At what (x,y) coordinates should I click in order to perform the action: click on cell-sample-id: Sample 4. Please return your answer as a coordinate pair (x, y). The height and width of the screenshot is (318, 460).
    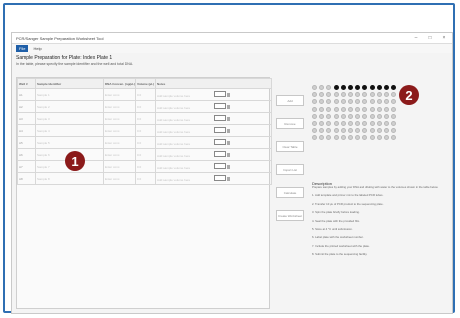
    Looking at the image, I should click on (69, 130).